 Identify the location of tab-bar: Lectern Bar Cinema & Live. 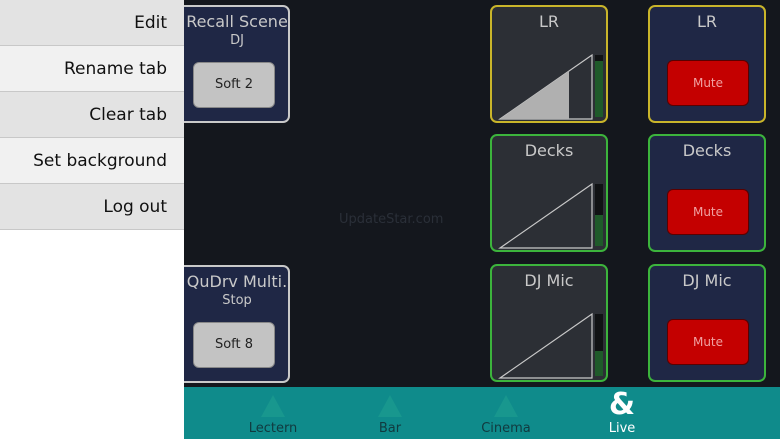
(482, 413).